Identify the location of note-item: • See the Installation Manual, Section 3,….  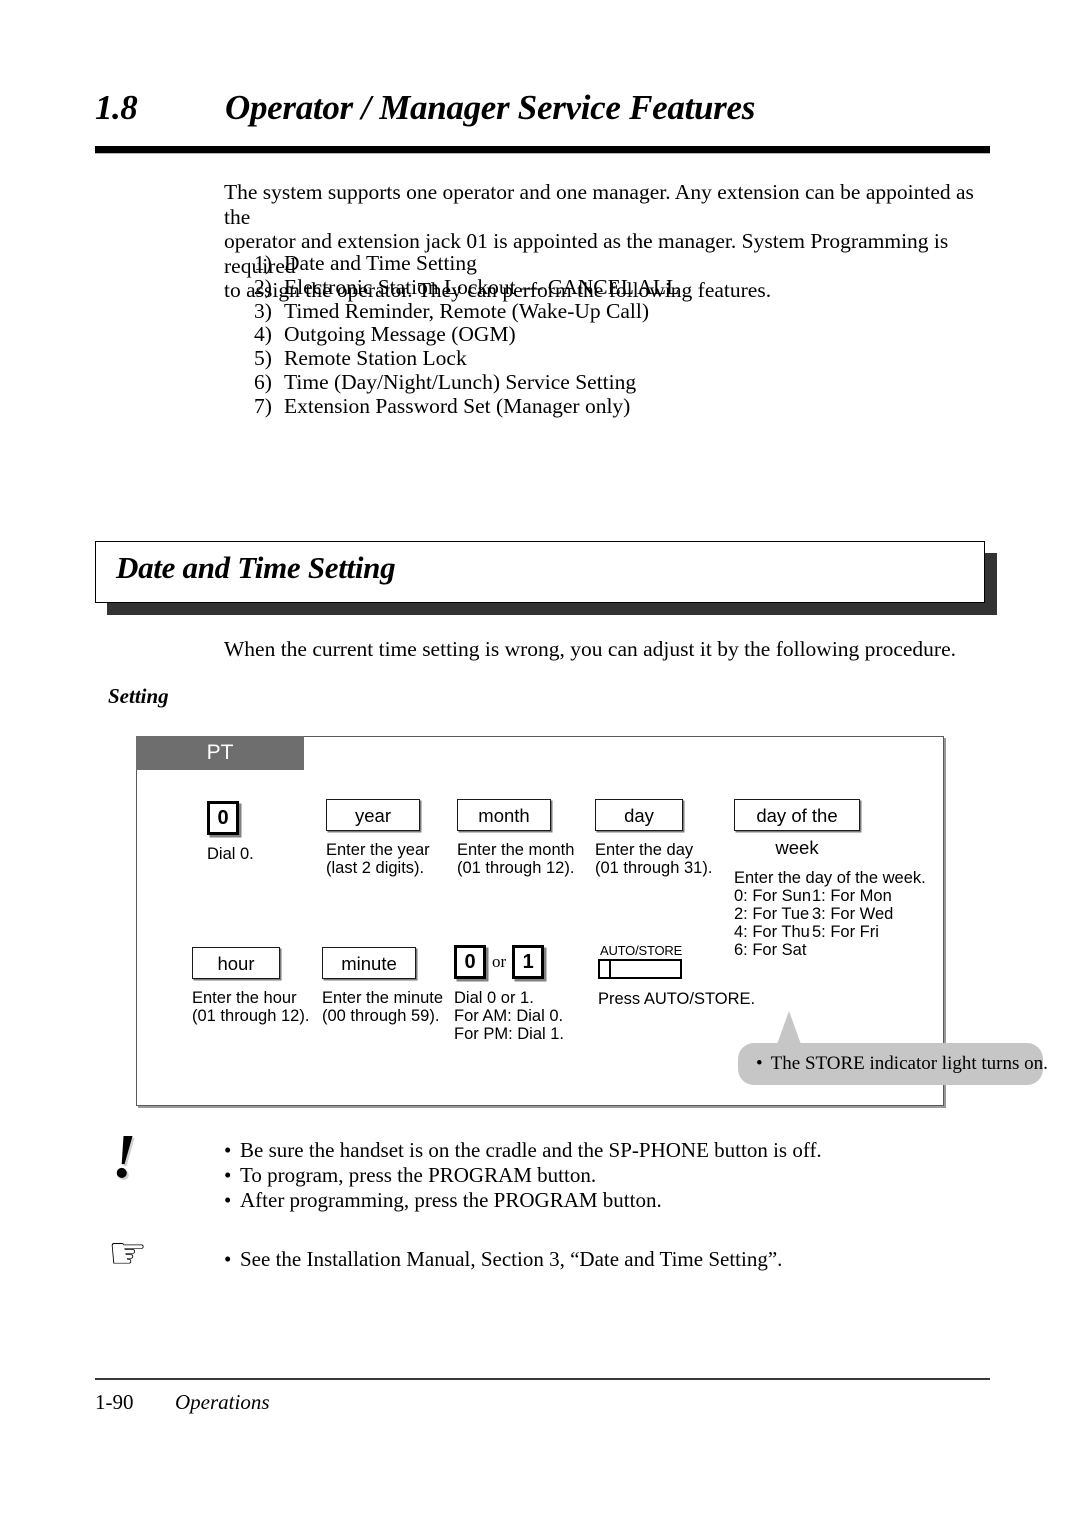
(594, 1259).